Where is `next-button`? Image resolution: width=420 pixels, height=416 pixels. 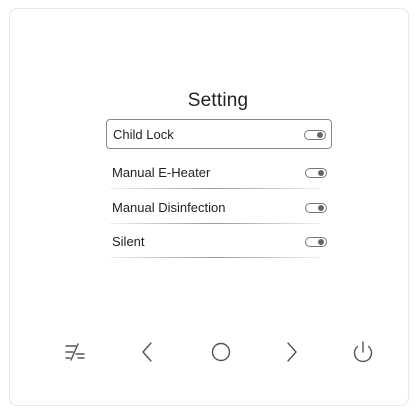
next-button is located at coordinates (292, 352).